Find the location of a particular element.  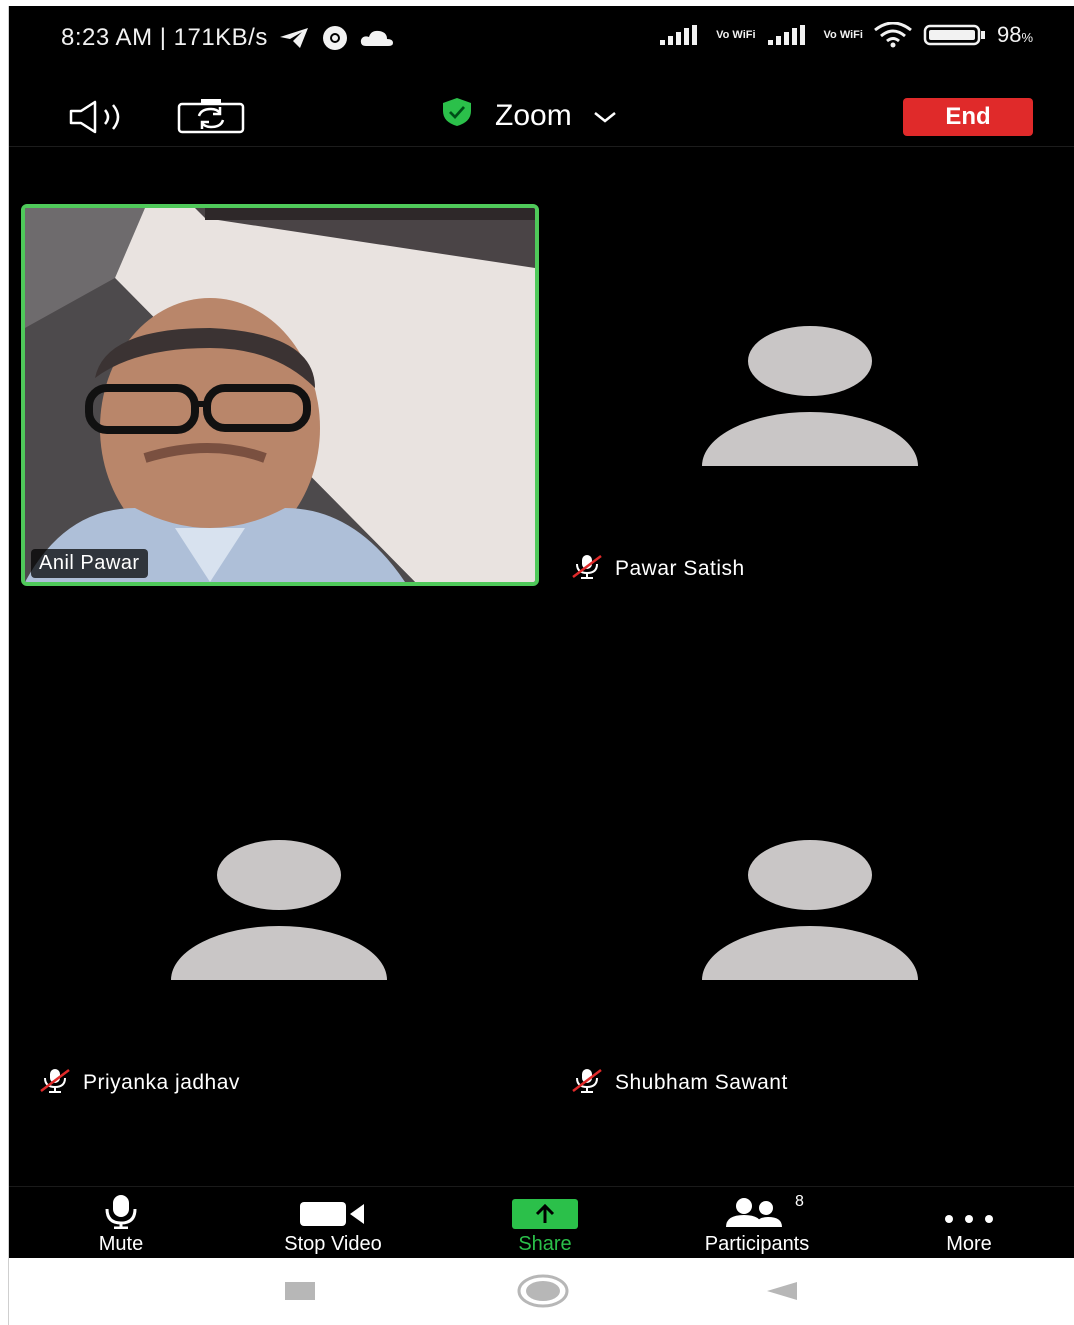

battery-unit: % is located at coordinates (1027, 37).